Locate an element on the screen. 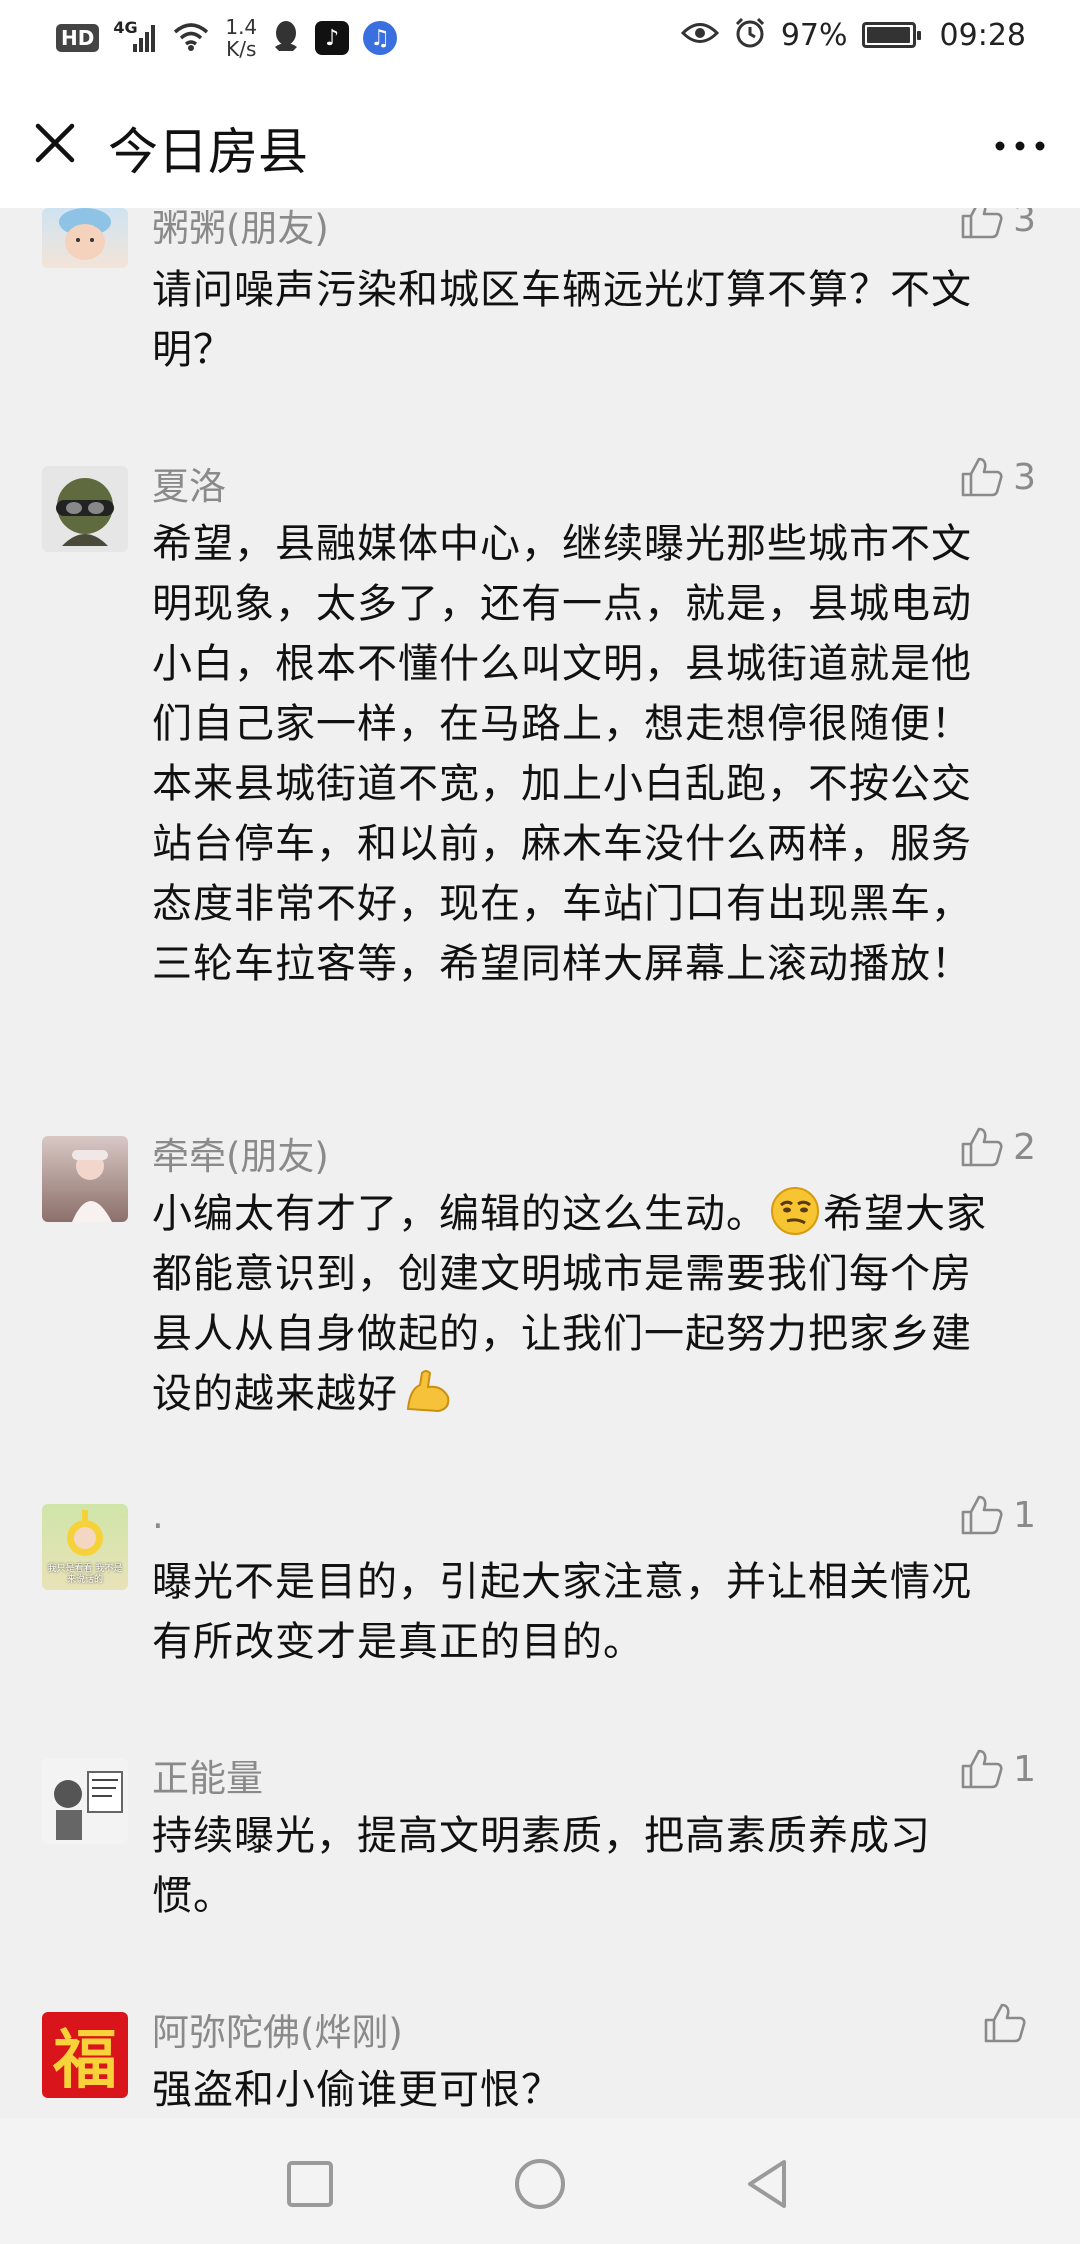  title-bar: 今日房县 is located at coordinates (540, 146).